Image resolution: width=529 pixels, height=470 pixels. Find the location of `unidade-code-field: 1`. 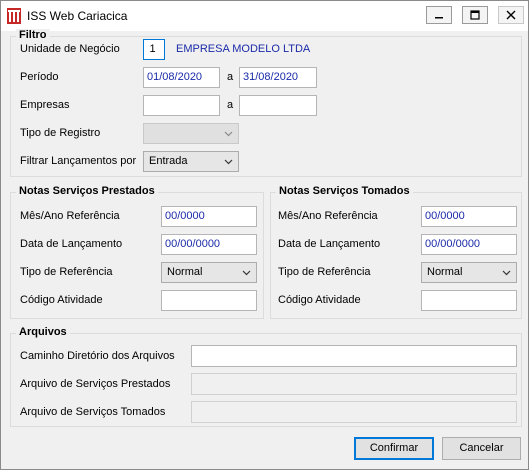

unidade-code-field: 1 is located at coordinates (154, 49).